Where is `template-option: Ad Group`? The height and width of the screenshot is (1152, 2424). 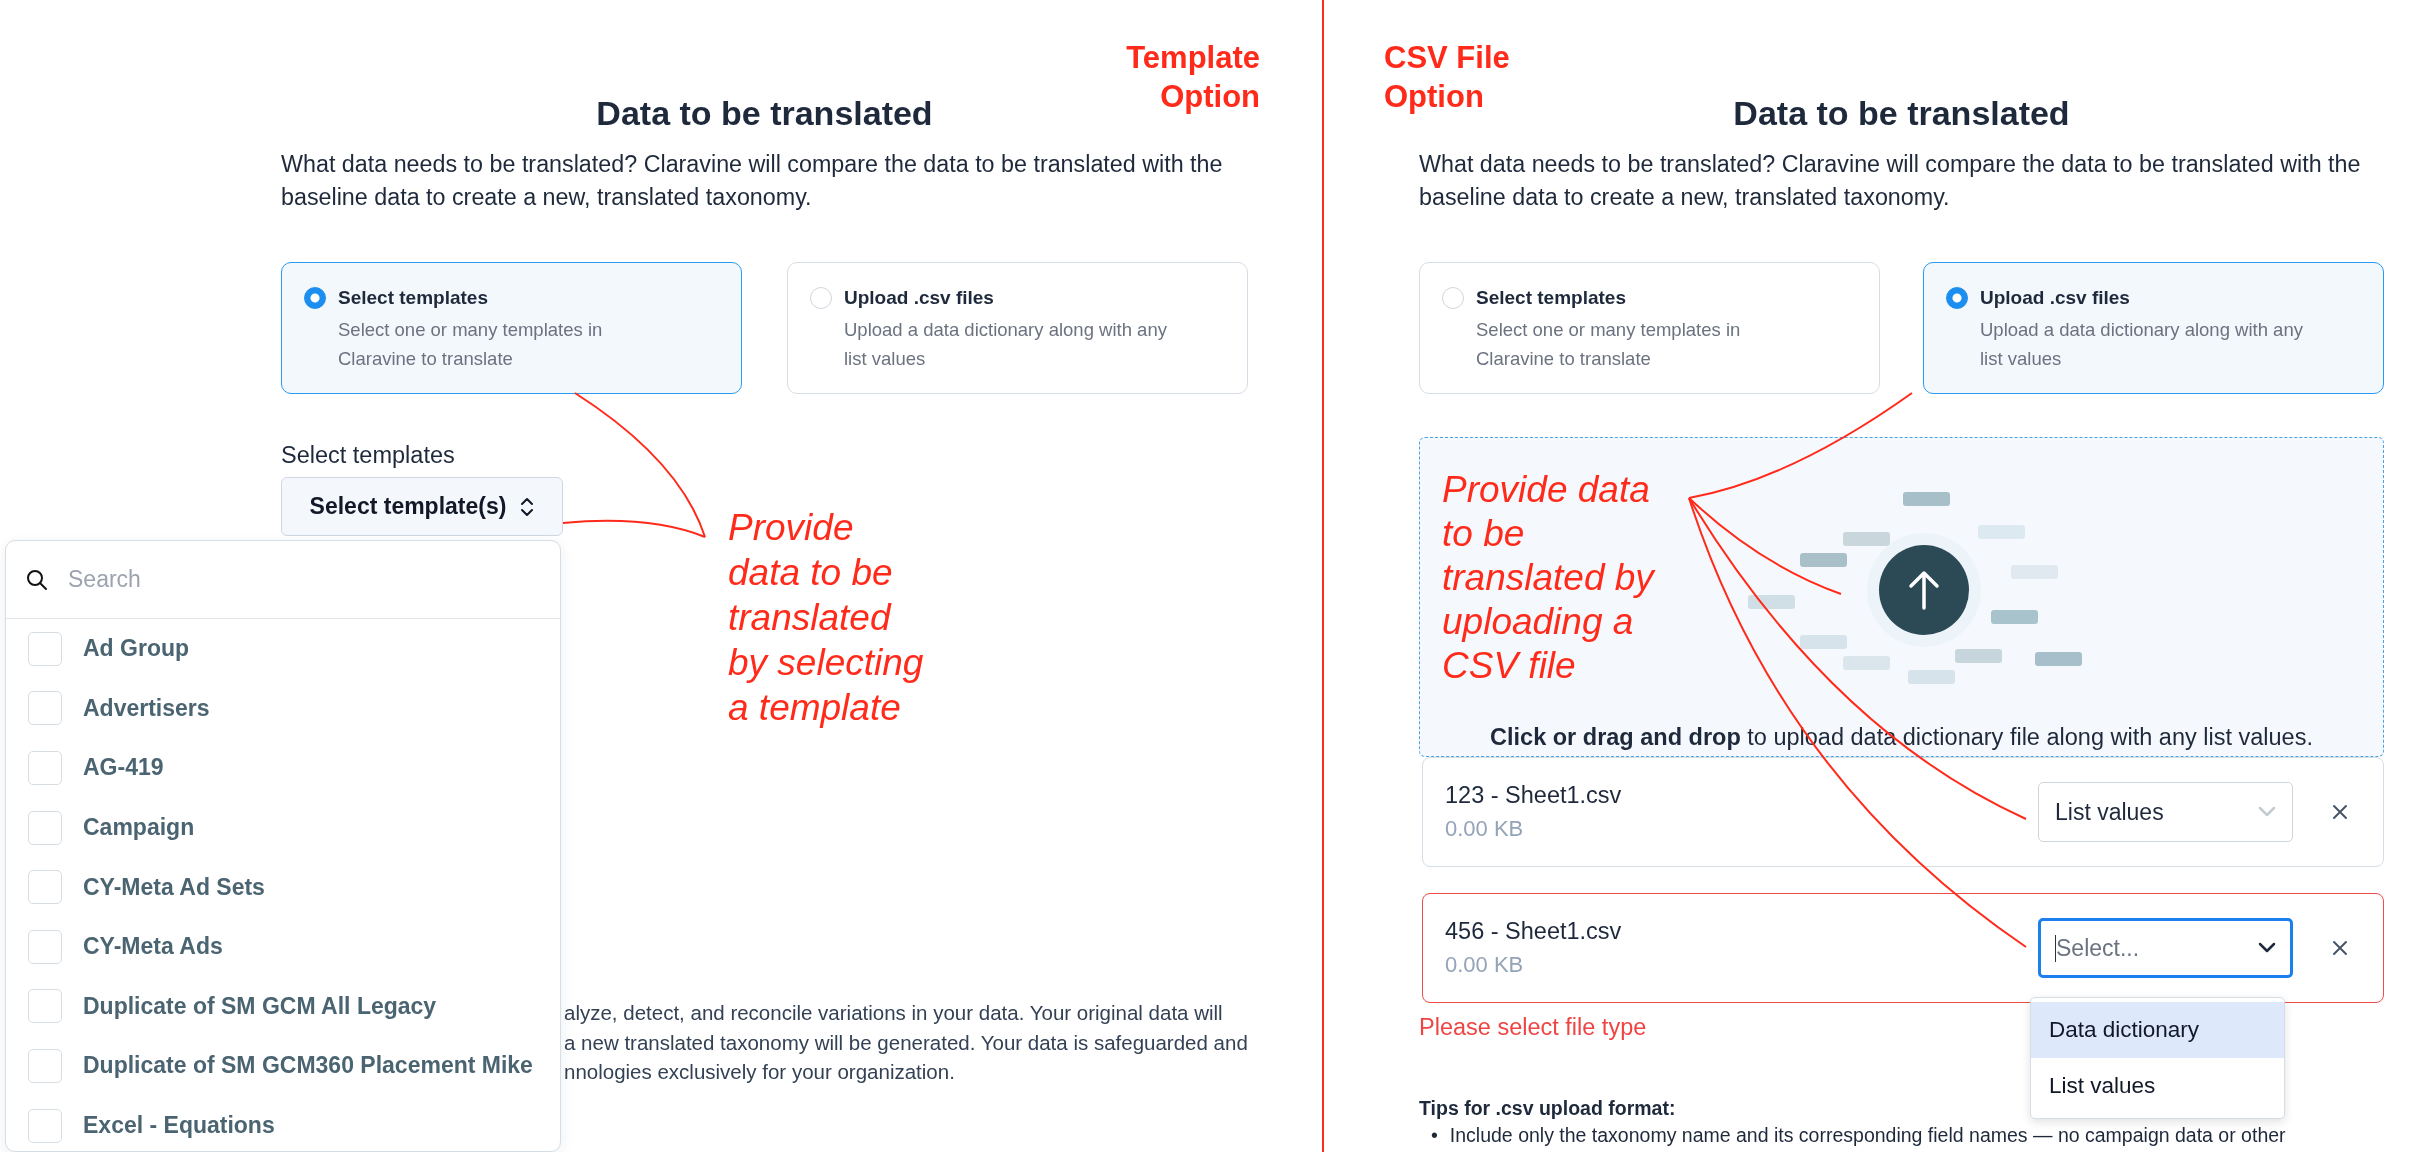 template-option: Ad Group is located at coordinates (283, 649).